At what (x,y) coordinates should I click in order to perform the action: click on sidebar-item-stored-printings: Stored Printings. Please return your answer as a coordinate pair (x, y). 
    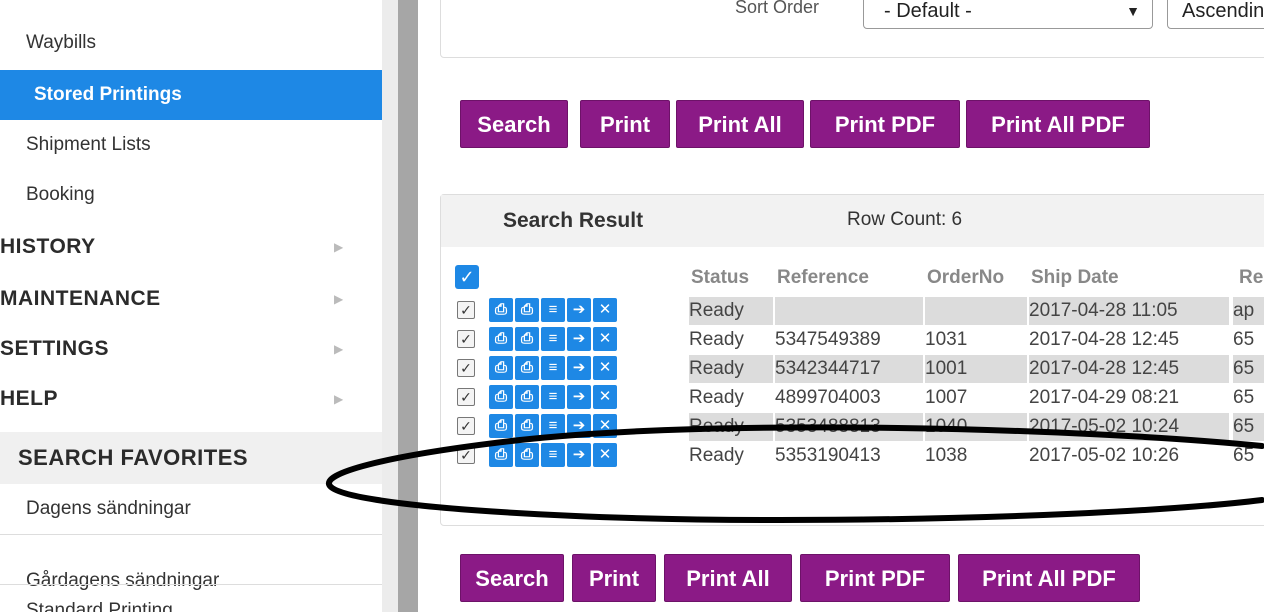
    Looking at the image, I should click on (191, 95).